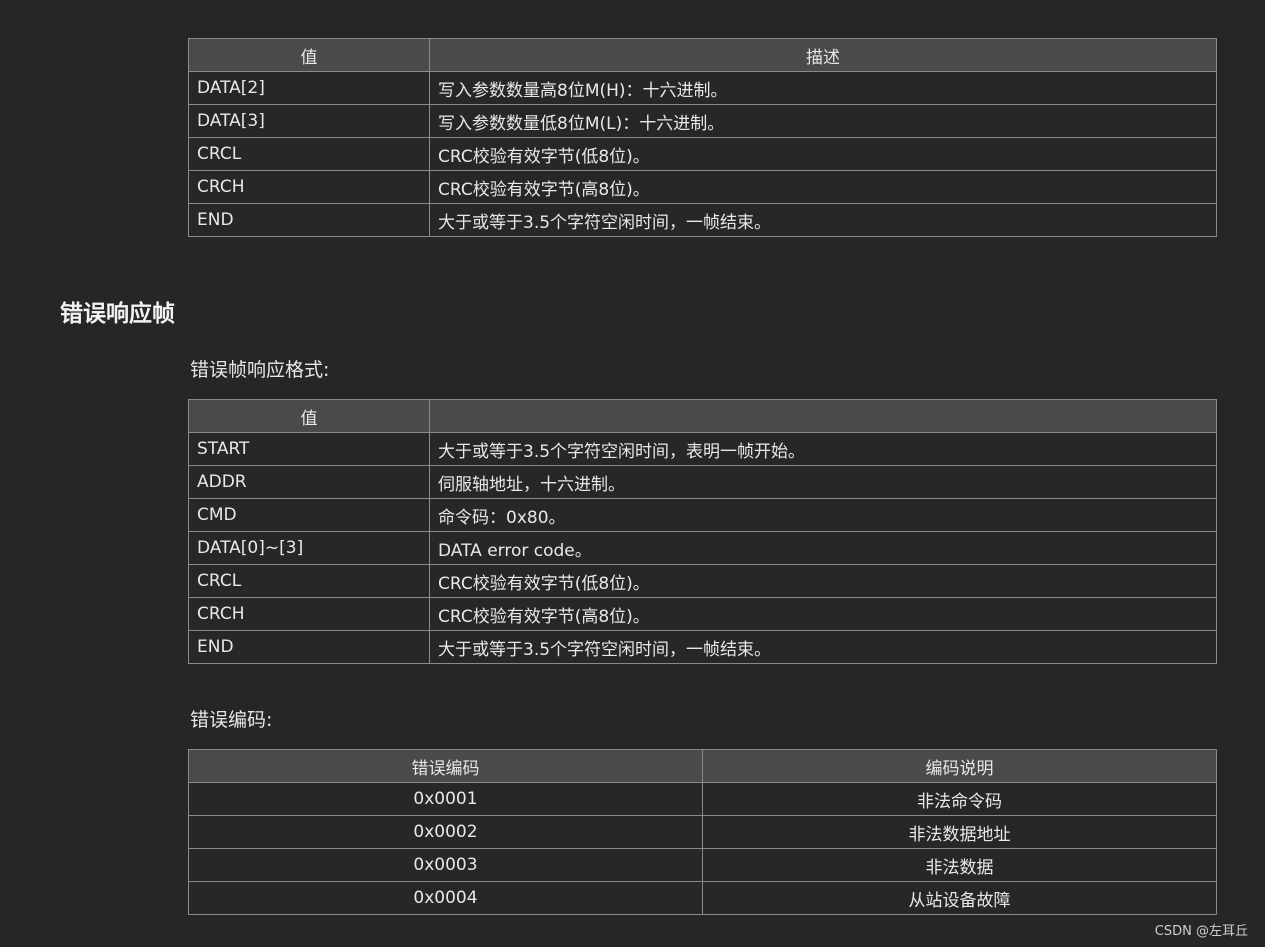  I want to click on table-header-row: 错误编码 编码说明, so click(702, 766).